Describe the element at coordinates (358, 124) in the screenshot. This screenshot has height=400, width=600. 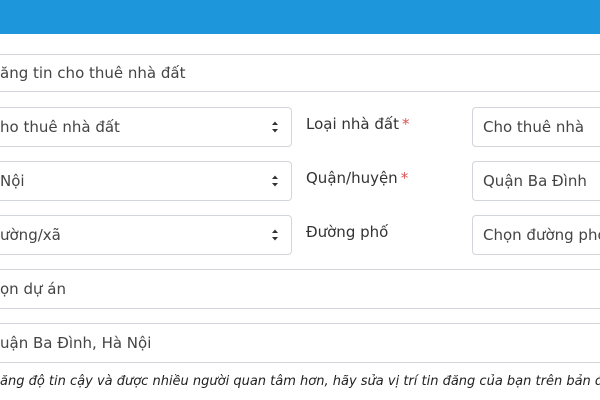
I see `property-type-label: Loại nhà đất *` at that location.